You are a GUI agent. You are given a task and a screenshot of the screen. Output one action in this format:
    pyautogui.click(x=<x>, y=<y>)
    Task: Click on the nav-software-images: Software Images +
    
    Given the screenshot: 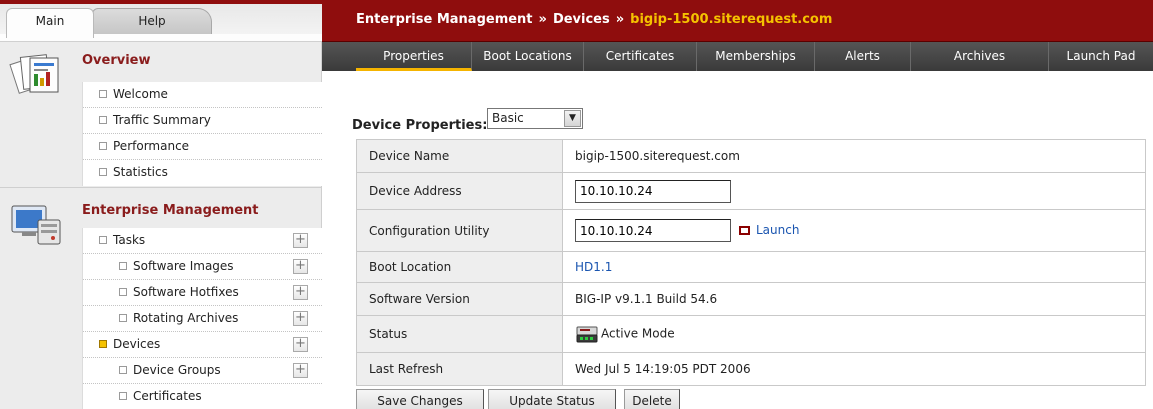 What is the action you would take?
    pyautogui.click(x=202, y=267)
    